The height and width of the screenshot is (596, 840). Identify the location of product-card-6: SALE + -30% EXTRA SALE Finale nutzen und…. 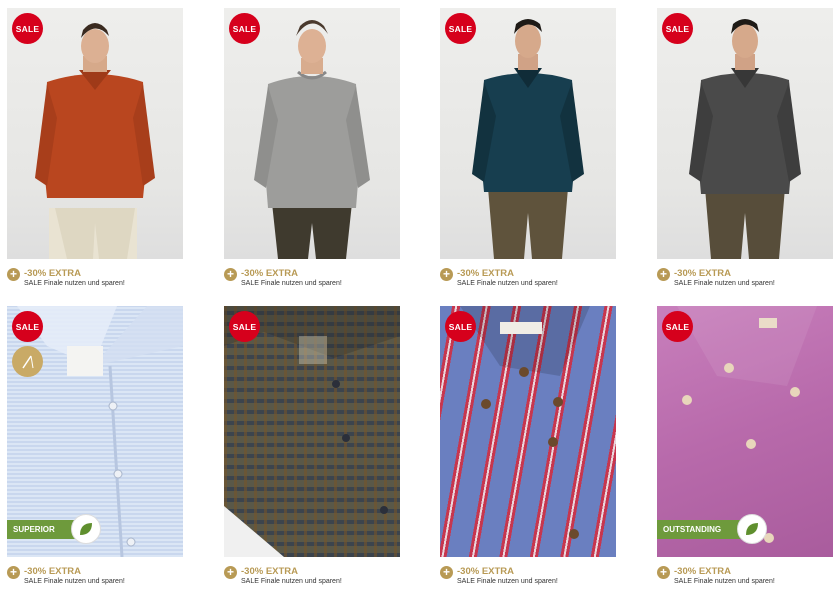
(312, 451).